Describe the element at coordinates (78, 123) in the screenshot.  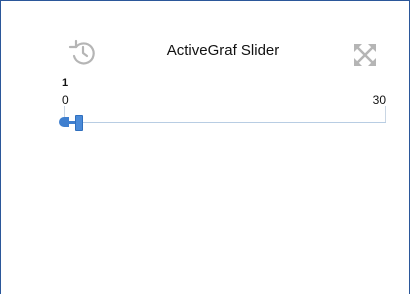
I see `slider-thumb` at that location.